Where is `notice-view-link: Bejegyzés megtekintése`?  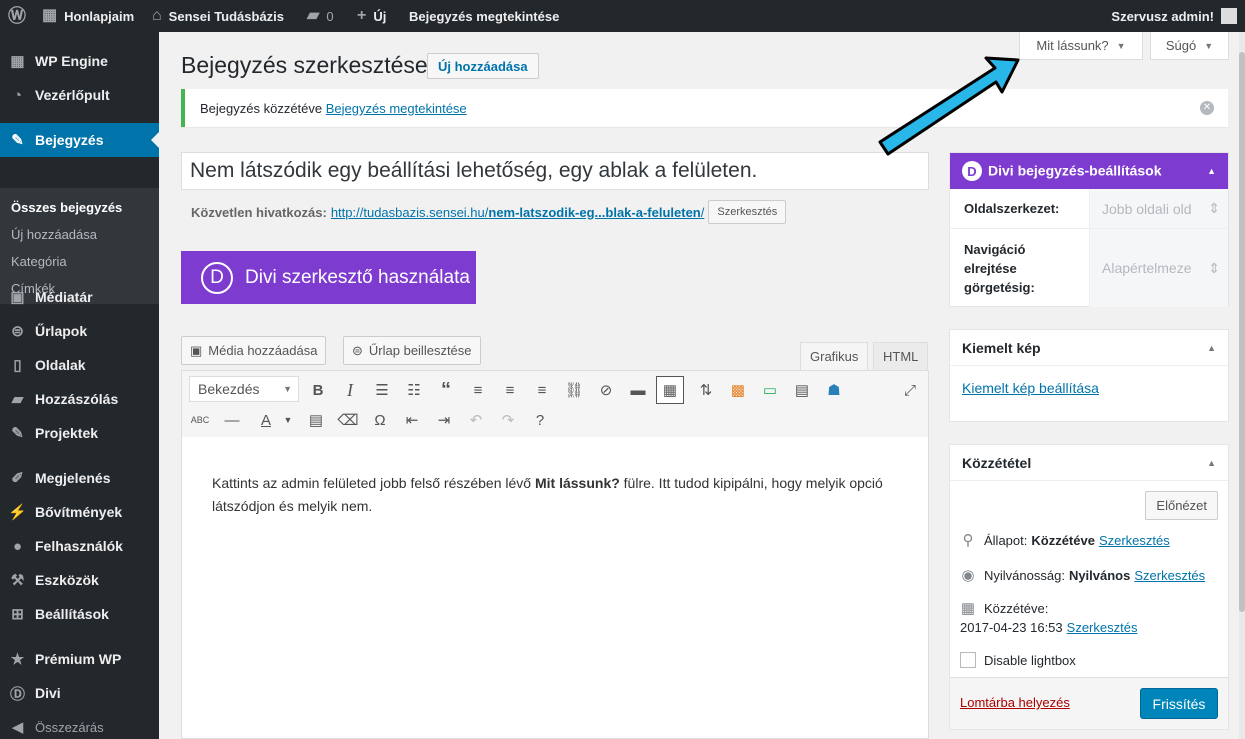
notice-view-link: Bejegyzés megtekintése is located at coordinates (396, 108).